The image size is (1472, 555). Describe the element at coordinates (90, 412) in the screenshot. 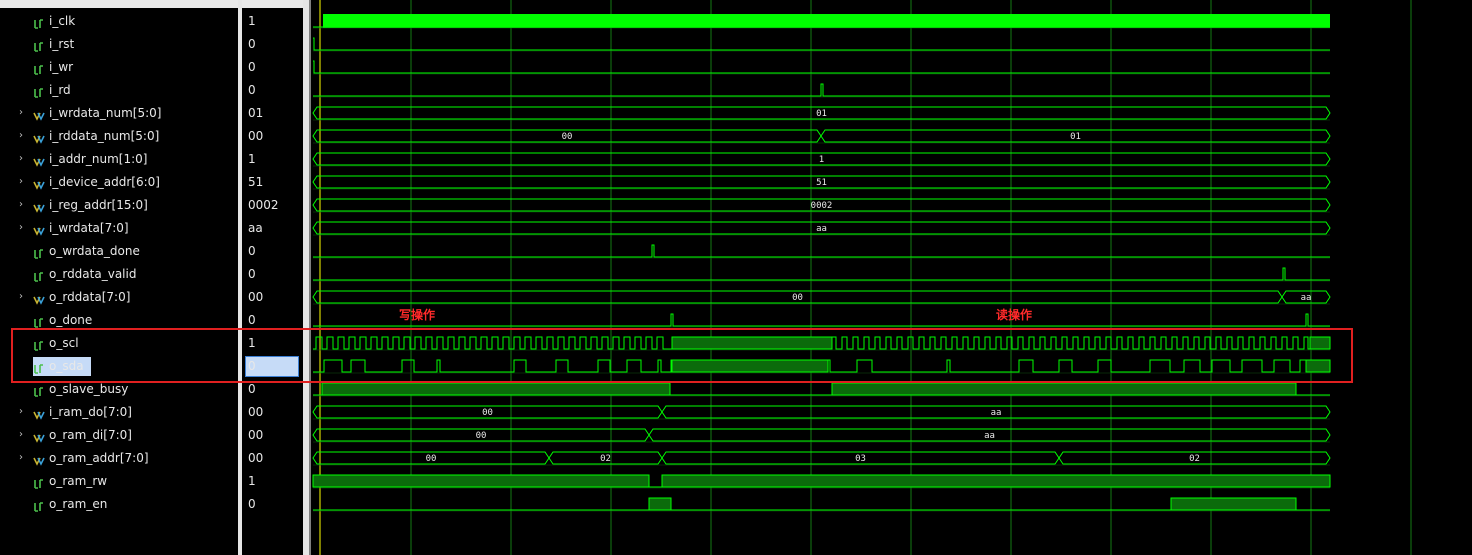

I see `signal-name: i_ram_do[7:0]` at that location.